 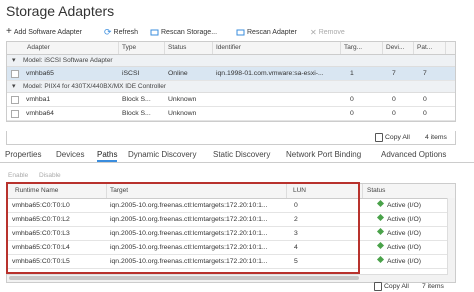 I want to click on refresh-button: ⟳ Refresh, so click(x=121, y=32).